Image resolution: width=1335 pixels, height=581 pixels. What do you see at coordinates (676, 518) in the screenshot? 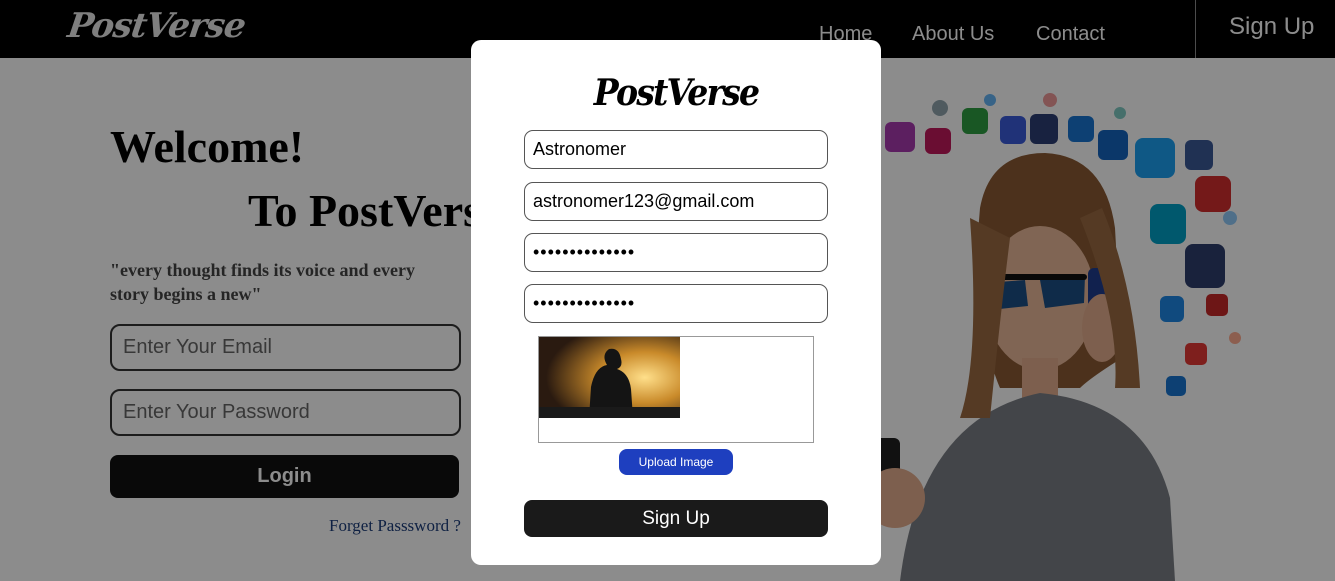
I see `signup-submit-button: Sign Up` at bounding box center [676, 518].